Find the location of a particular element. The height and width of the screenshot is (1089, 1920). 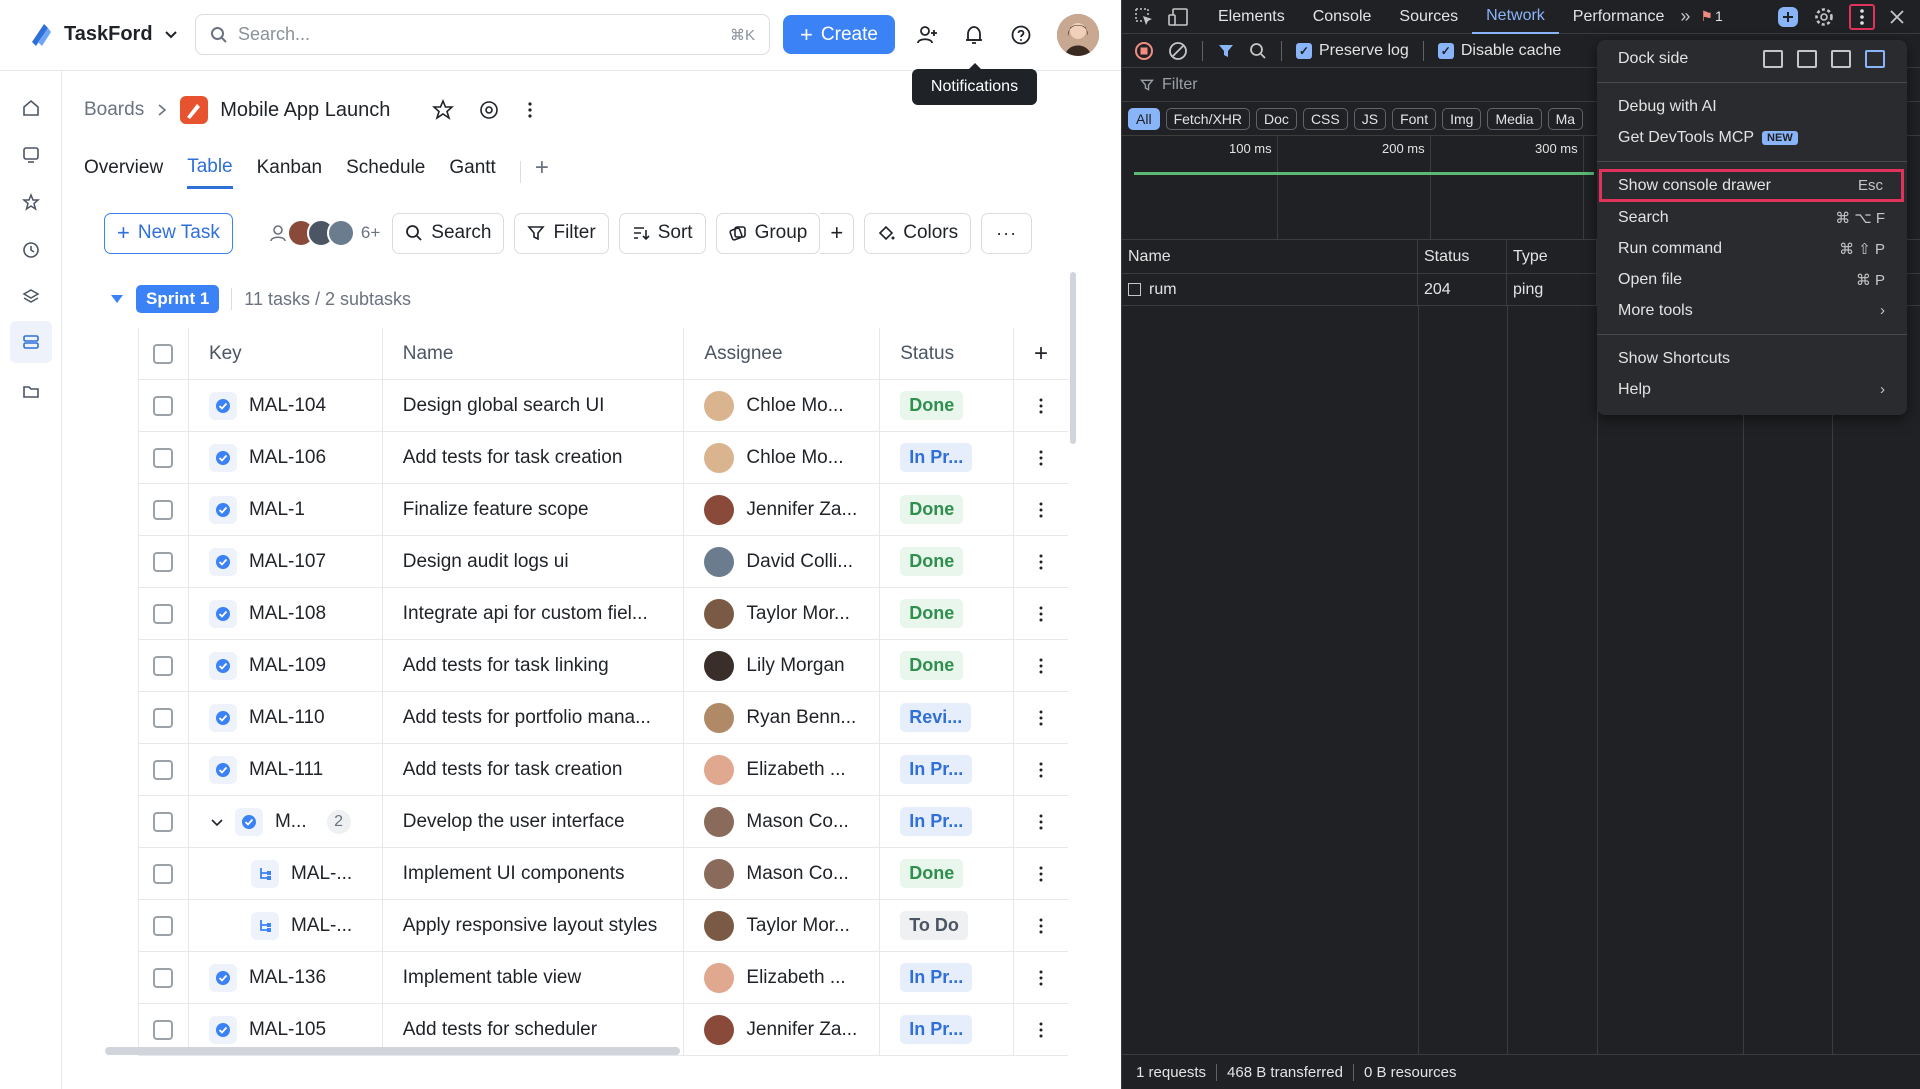

type-filter-manifest: Ma is located at coordinates (1565, 118).